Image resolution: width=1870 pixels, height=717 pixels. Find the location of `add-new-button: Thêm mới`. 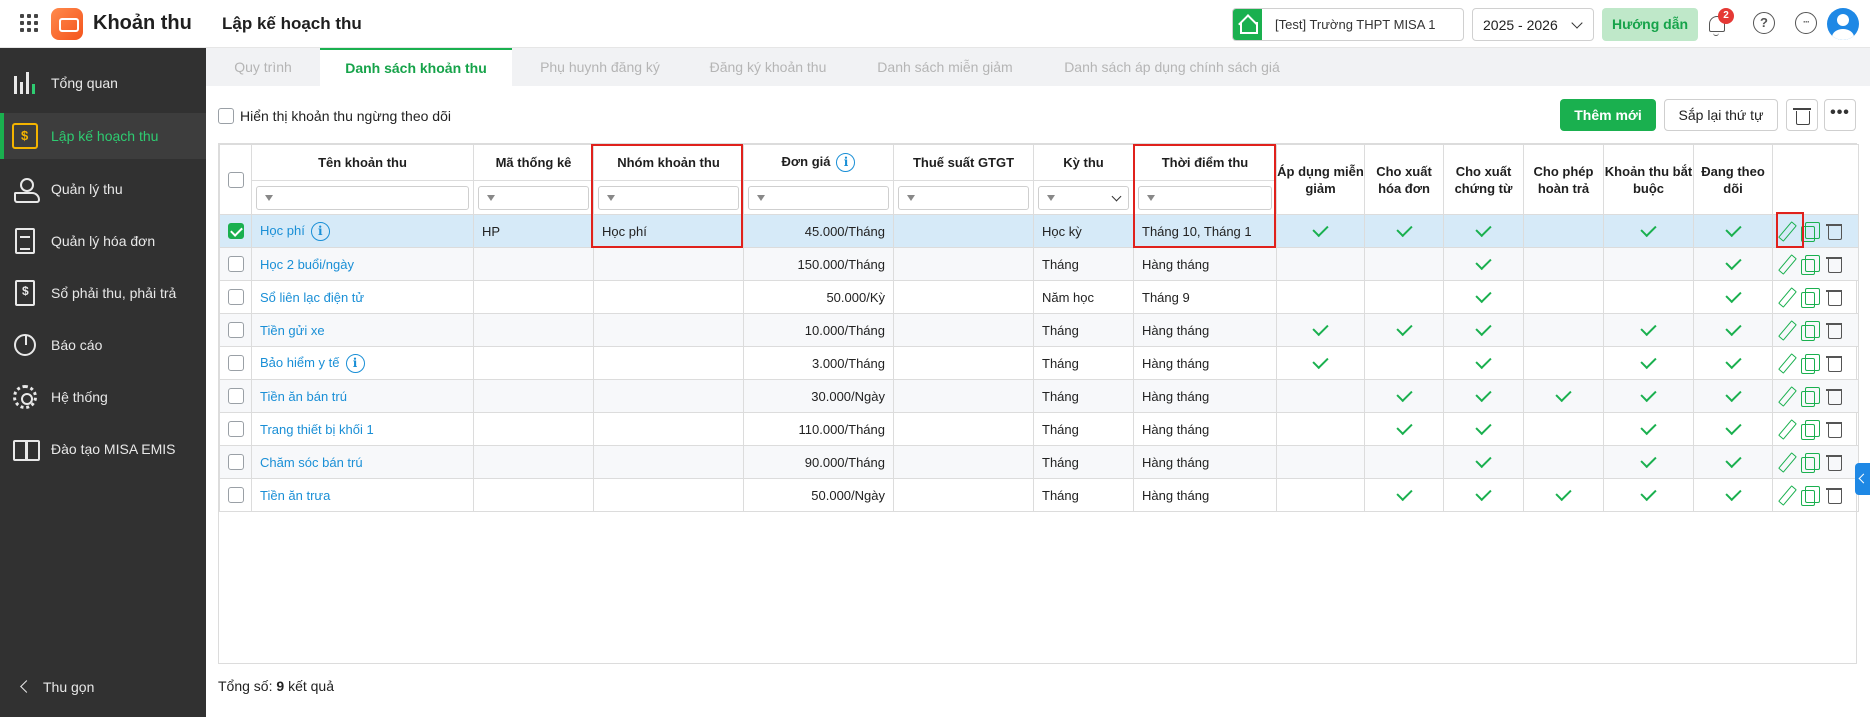

add-new-button: Thêm mới is located at coordinates (1608, 115).